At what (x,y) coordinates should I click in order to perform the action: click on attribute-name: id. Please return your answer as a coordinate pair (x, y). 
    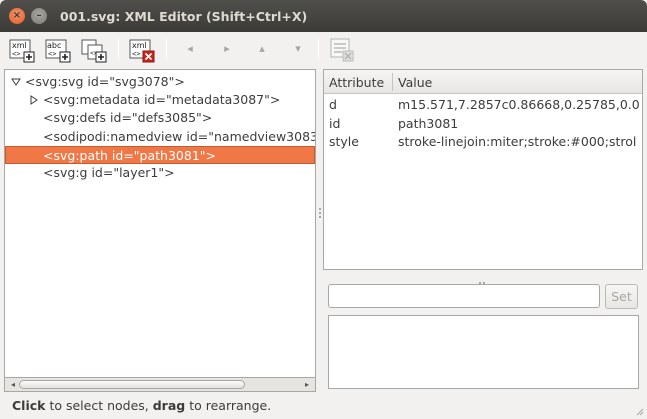
    Looking at the image, I should click on (335, 123).